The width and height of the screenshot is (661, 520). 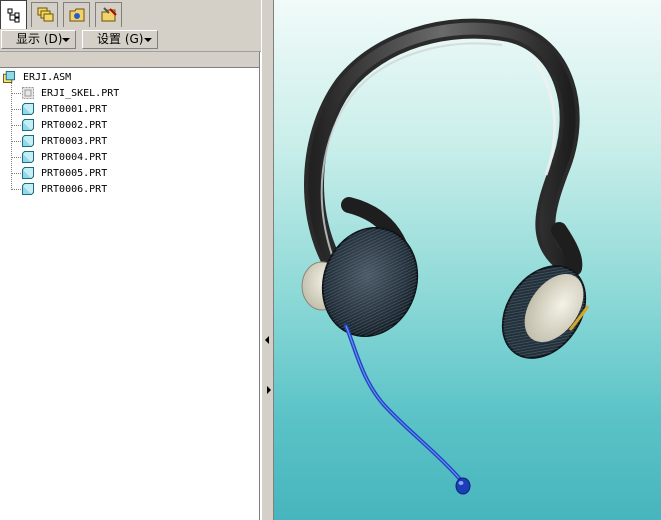 I want to click on panel-splitter, so click(x=267, y=260).